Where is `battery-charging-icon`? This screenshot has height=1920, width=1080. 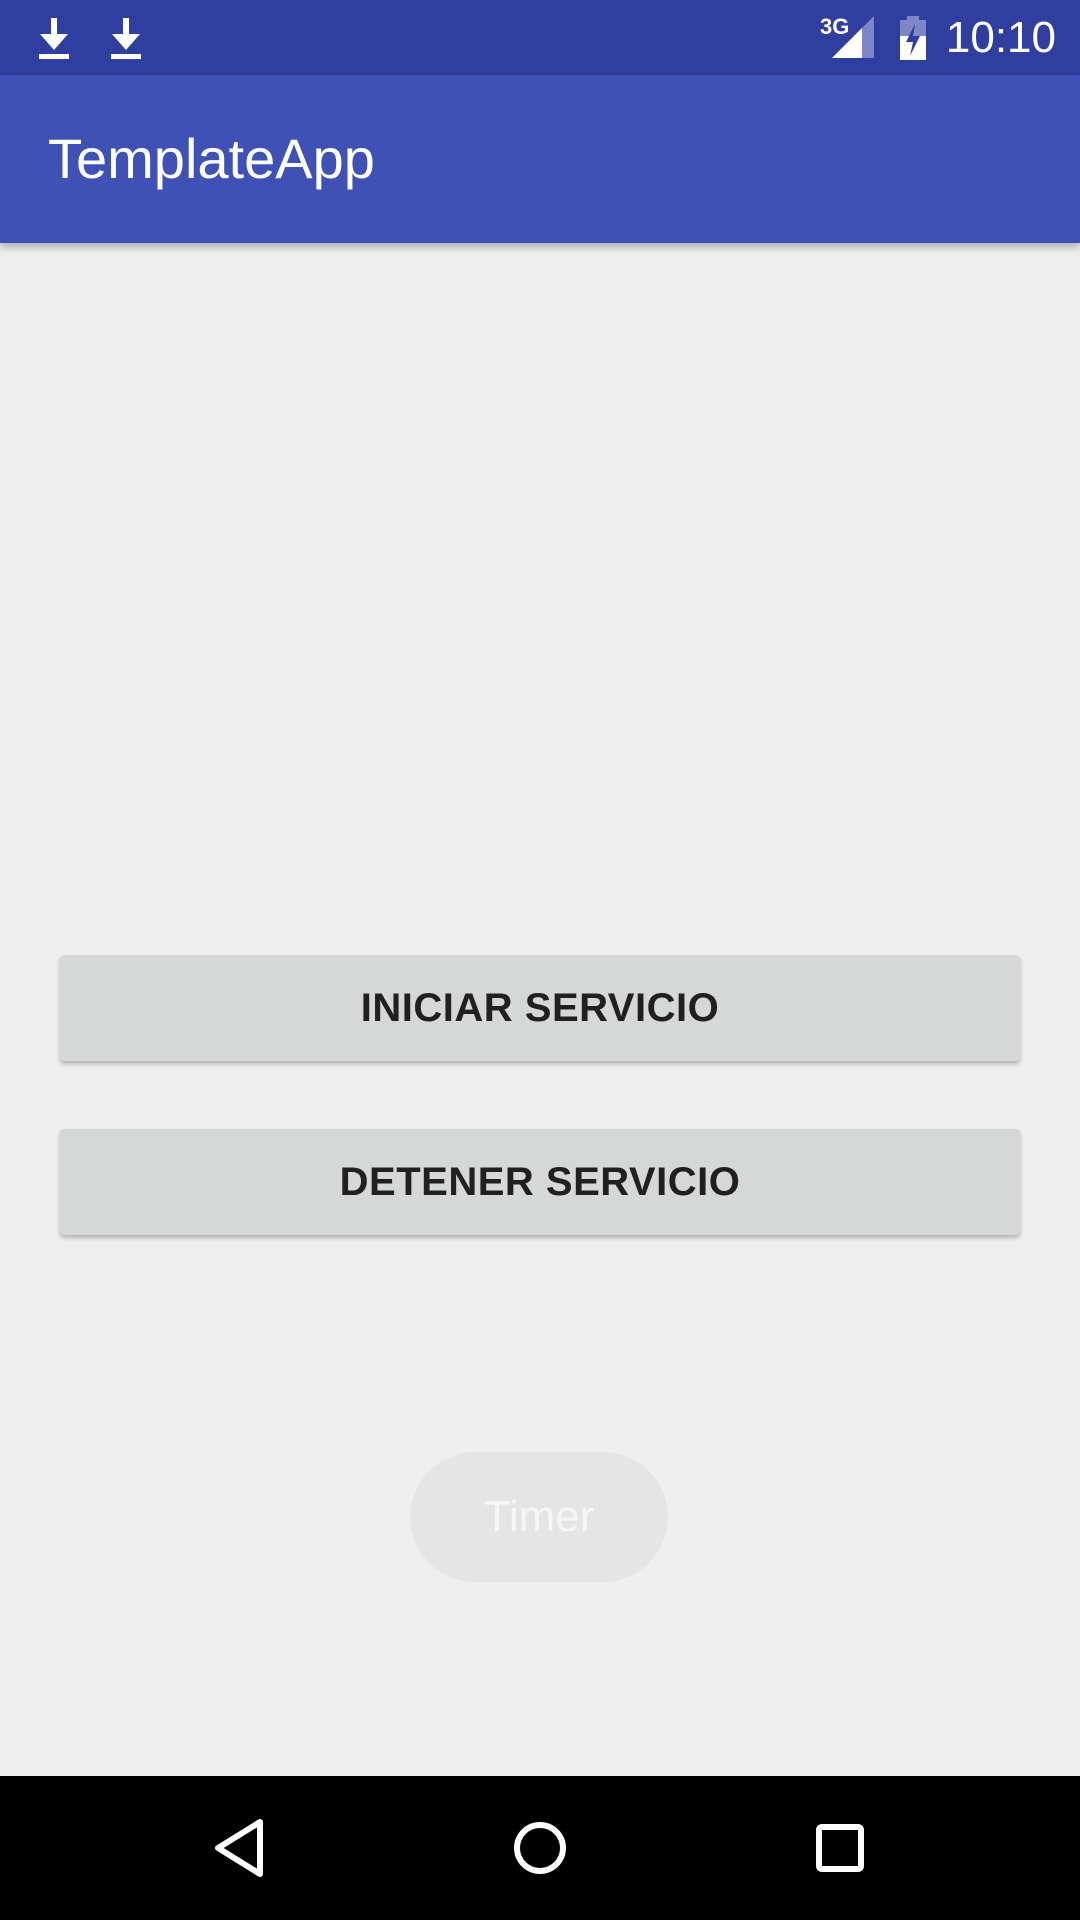
battery-charging-icon is located at coordinates (913, 38).